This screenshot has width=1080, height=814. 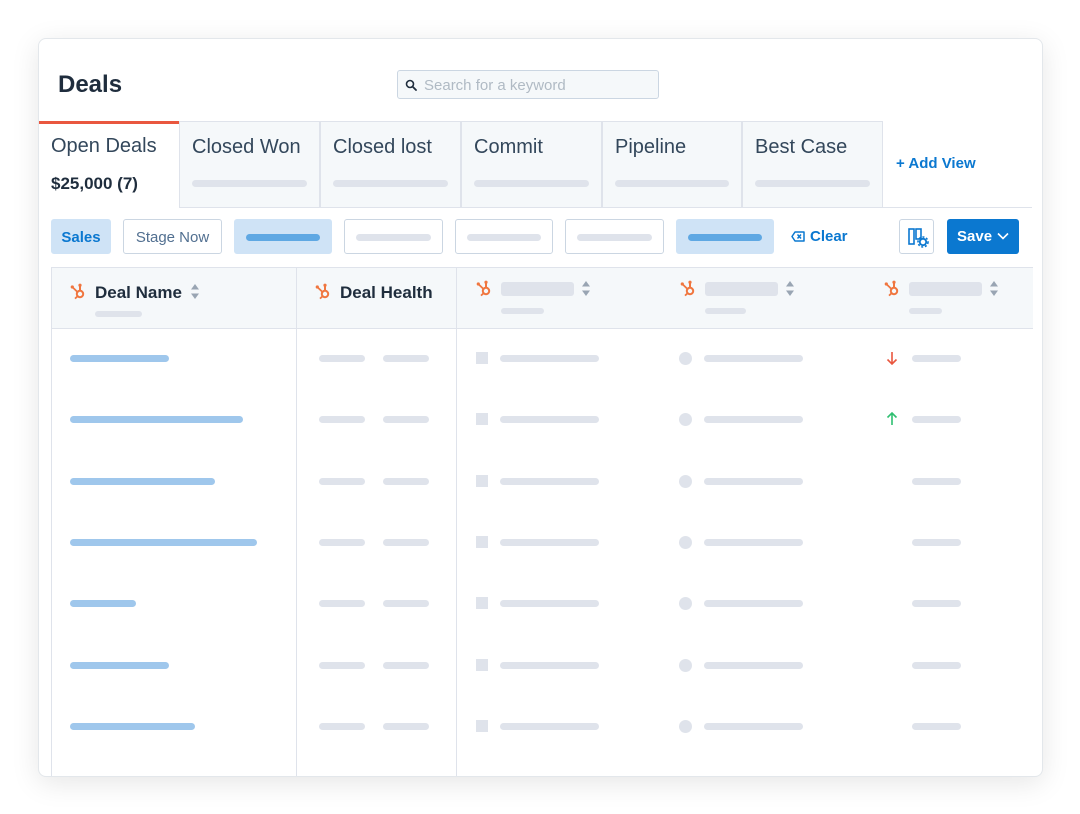 What do you see at coordinates (81, 236) in the screenshot?
I see `filter-sales-button: Sales` at bounding box center [81, 236].